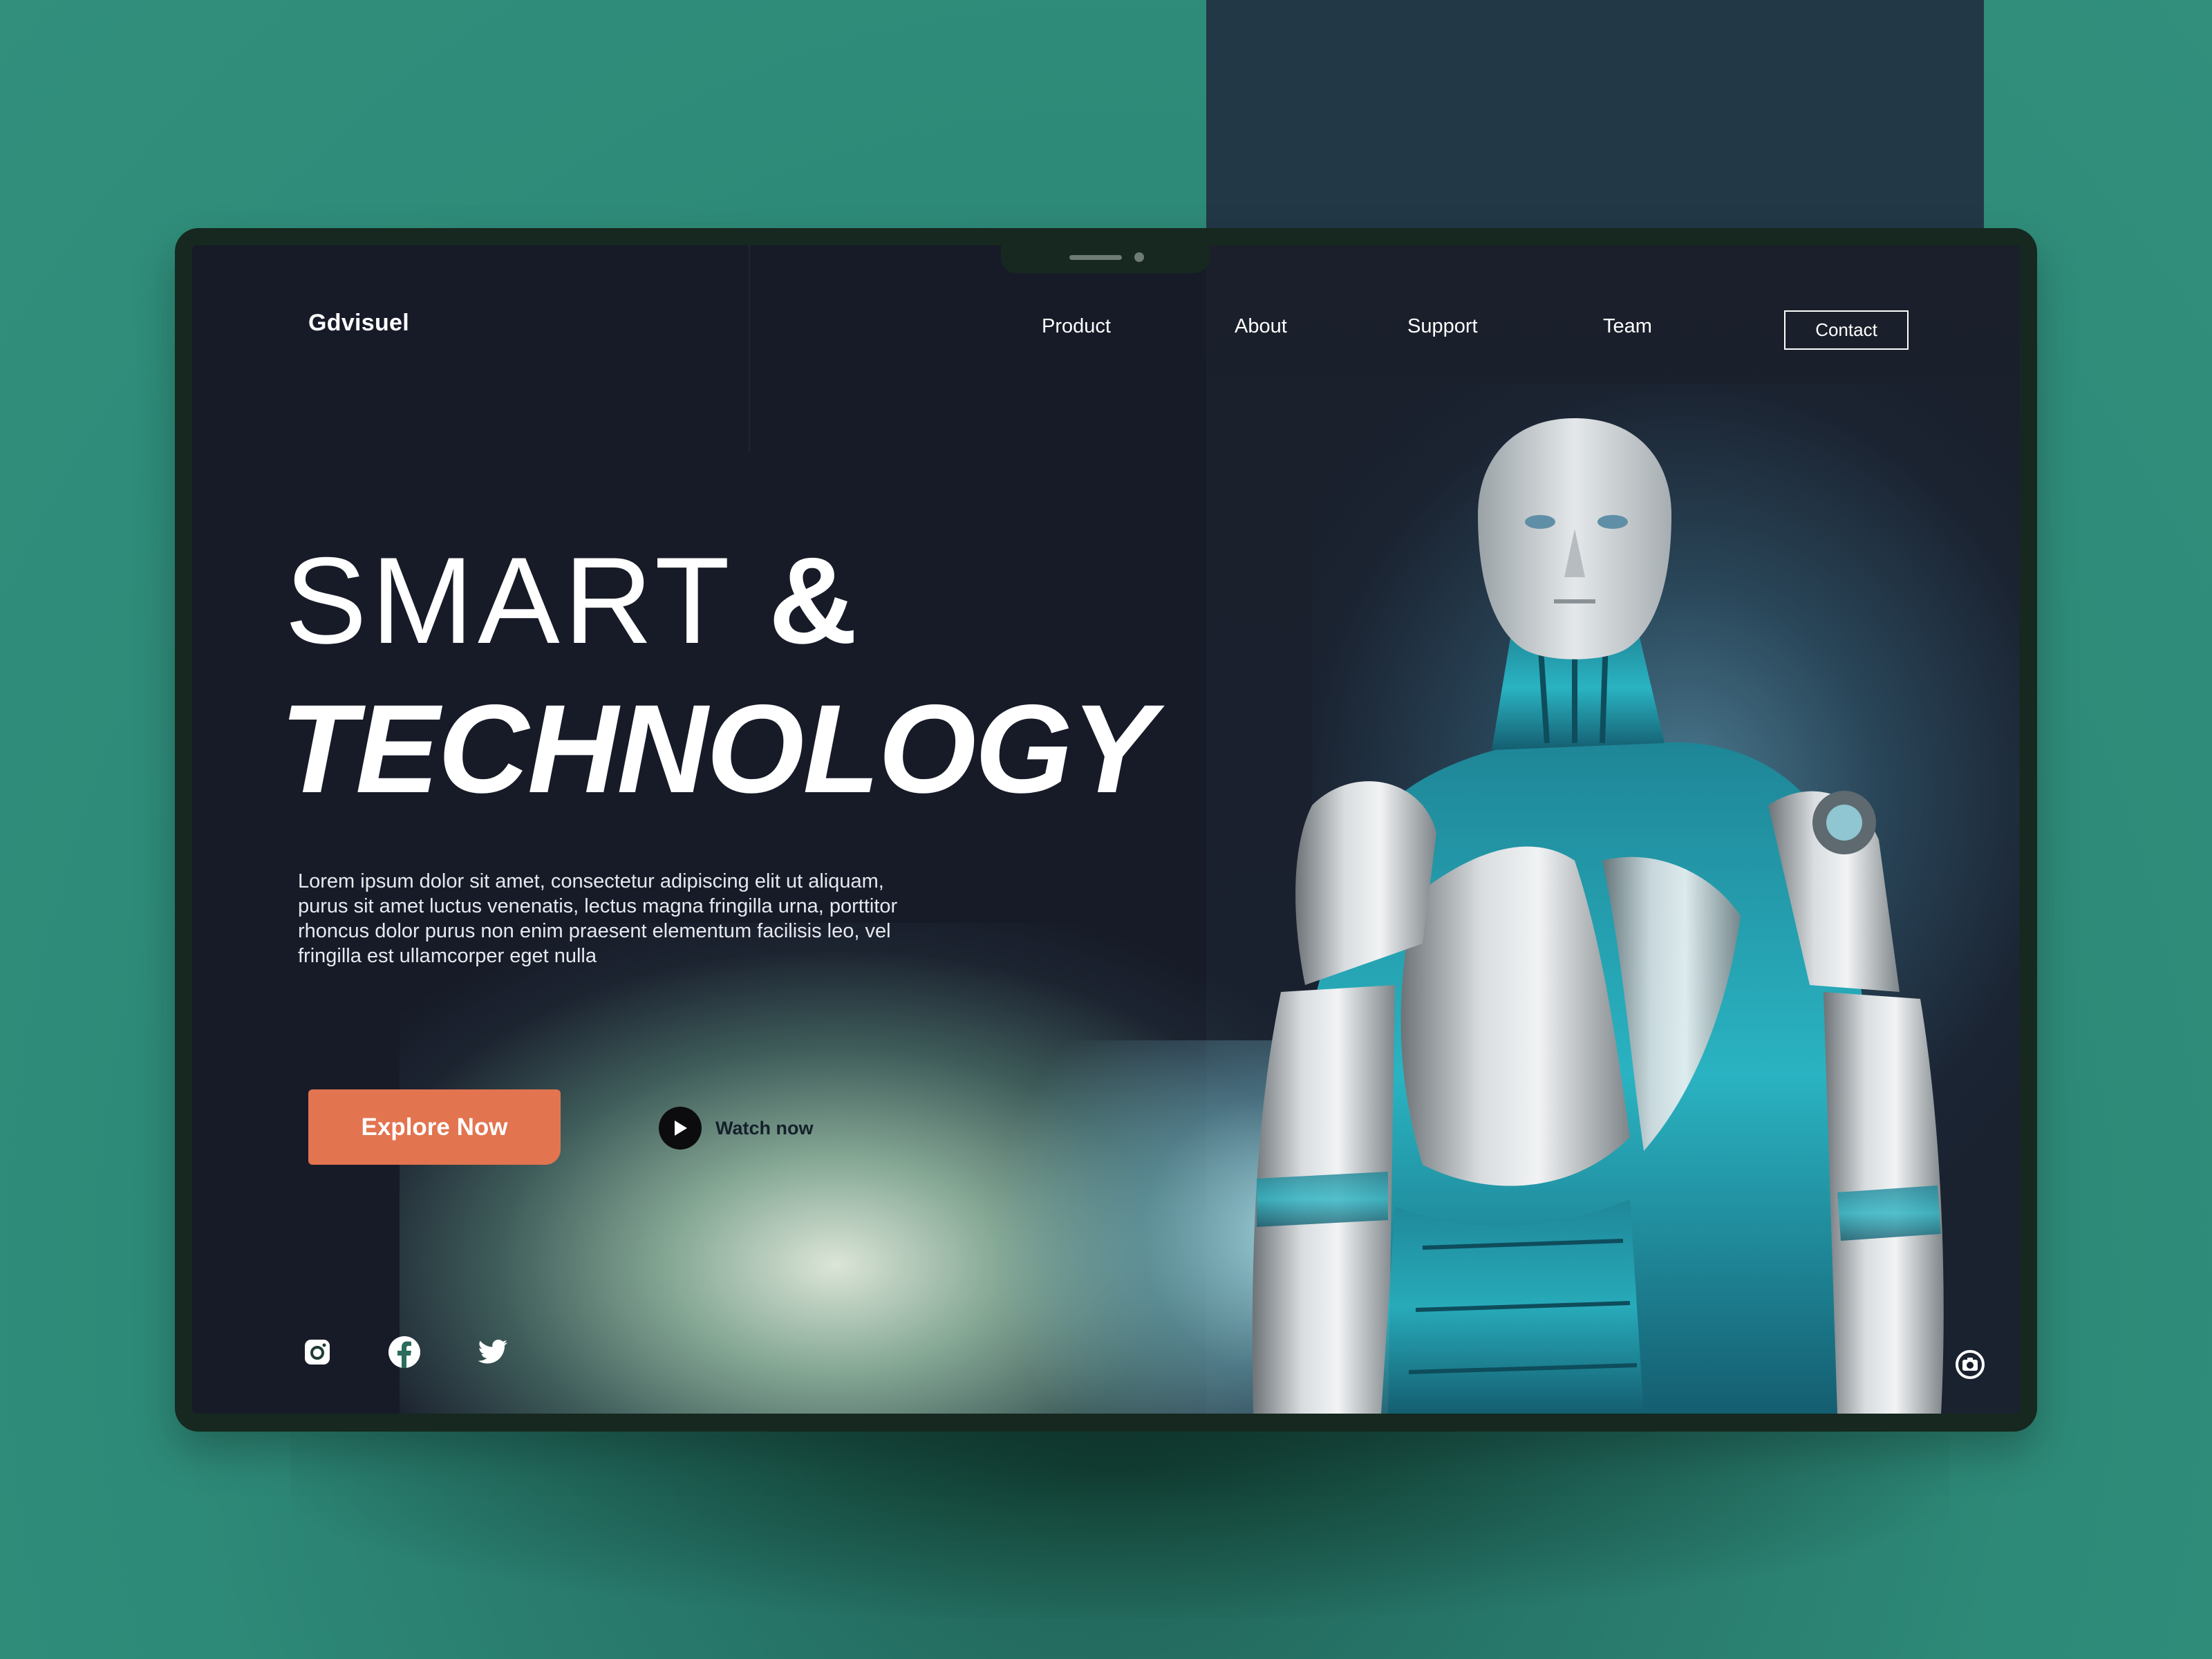 This screenshot has width=2212, height=1659. Describe the element at coordinates (1261, 327) in the screenshot. I see `nav-item-about: About` at that location.